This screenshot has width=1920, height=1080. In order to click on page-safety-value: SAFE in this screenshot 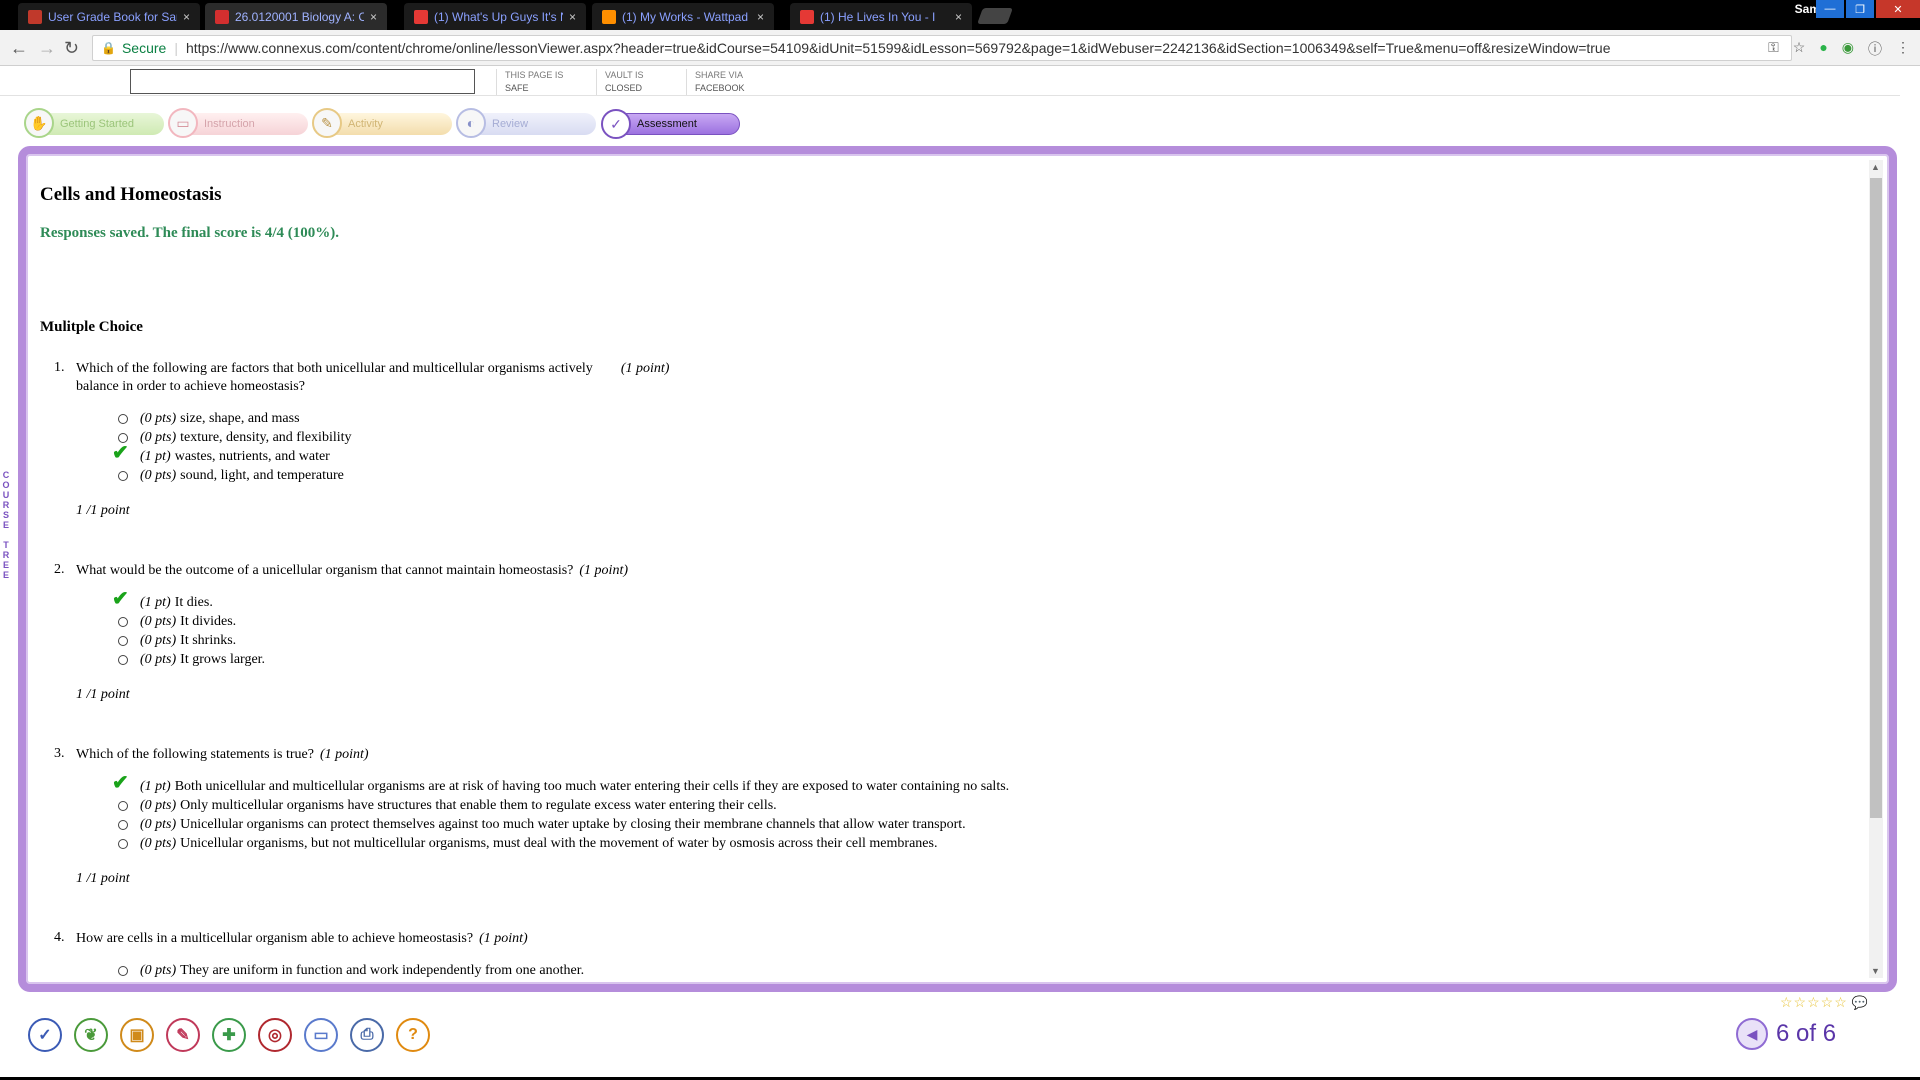, I will do `click(517, 88)`.